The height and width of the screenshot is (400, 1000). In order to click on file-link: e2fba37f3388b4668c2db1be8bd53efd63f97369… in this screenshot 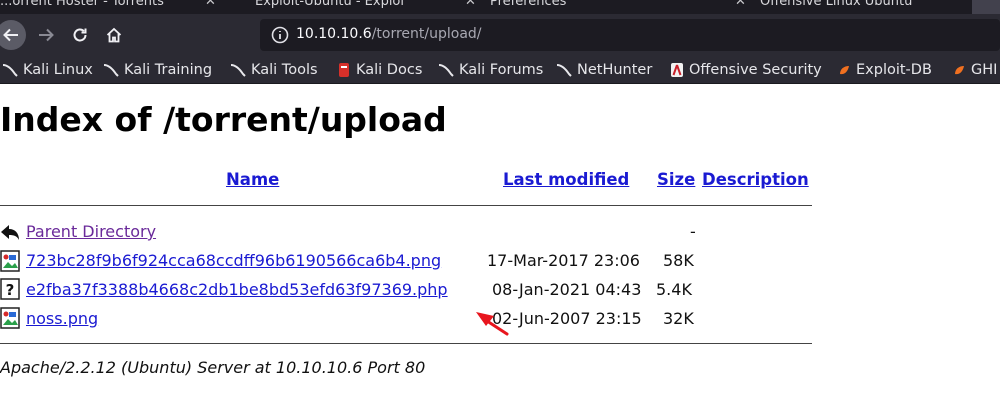, I will do `click(237, 289)`.